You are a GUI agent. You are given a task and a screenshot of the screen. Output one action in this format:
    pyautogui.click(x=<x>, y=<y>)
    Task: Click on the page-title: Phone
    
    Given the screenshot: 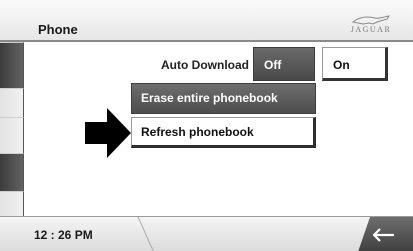 What is the action you would take?
    pyautogui.click(x=58, y=29)
    